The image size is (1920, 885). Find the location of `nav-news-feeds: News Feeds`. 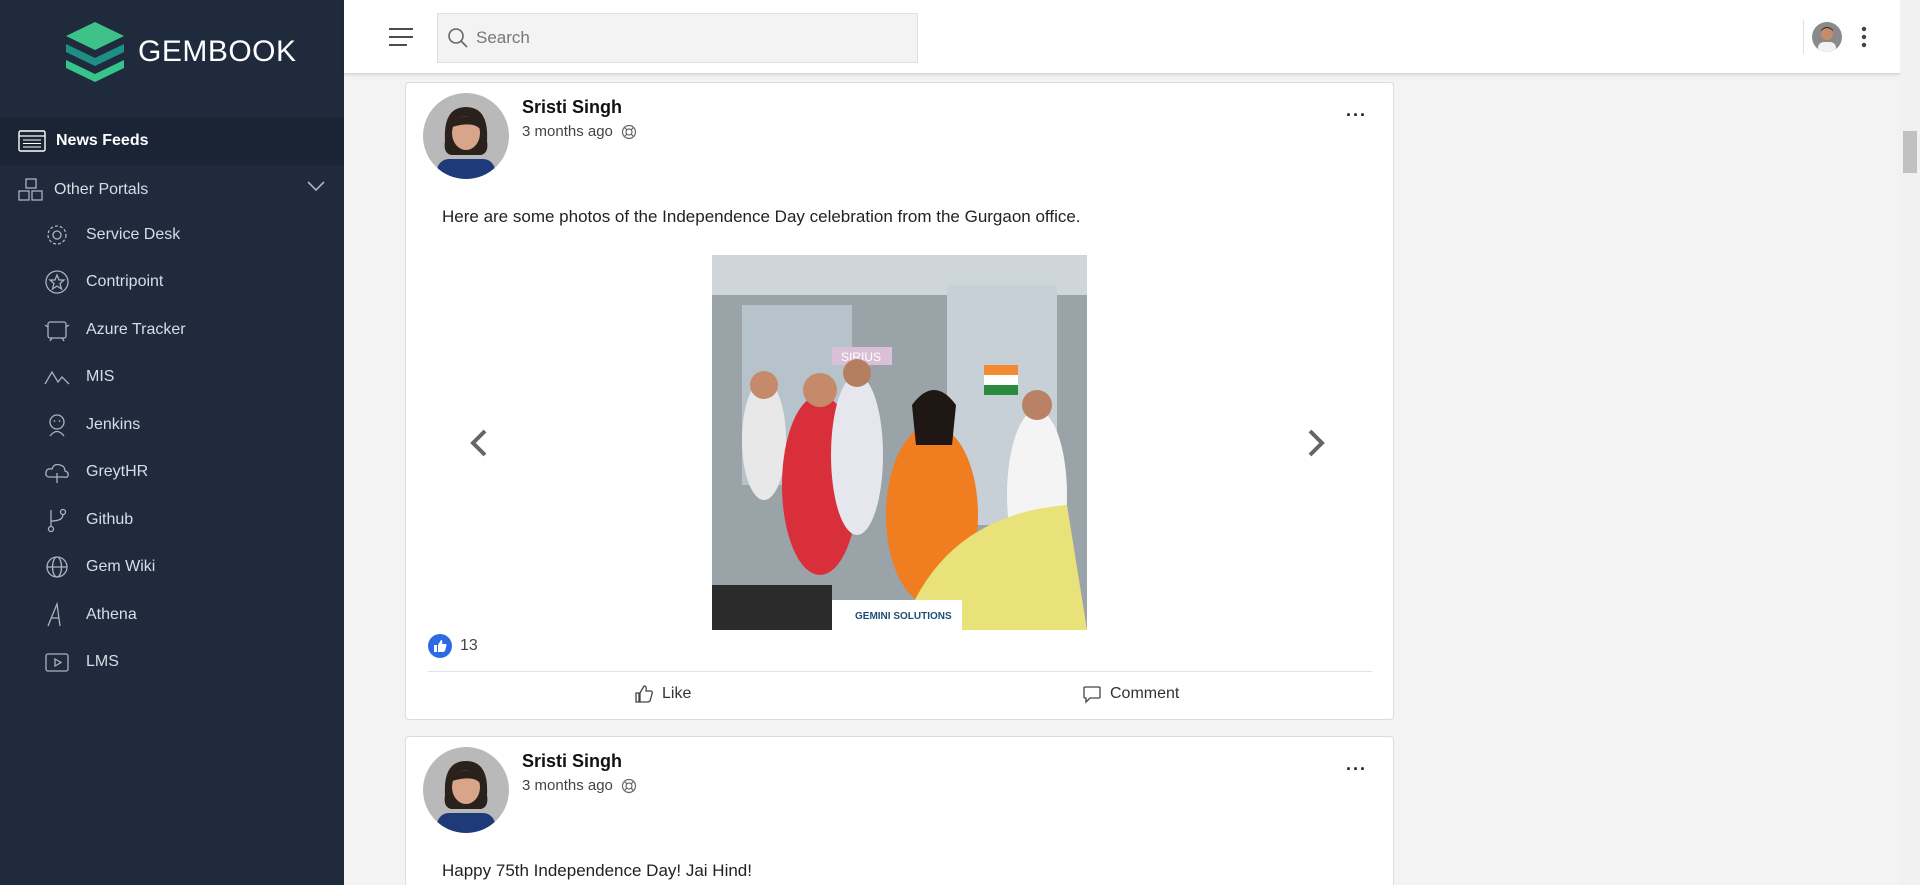

nav-news-feeds: News Feeds is located at coordinates (172, 141).